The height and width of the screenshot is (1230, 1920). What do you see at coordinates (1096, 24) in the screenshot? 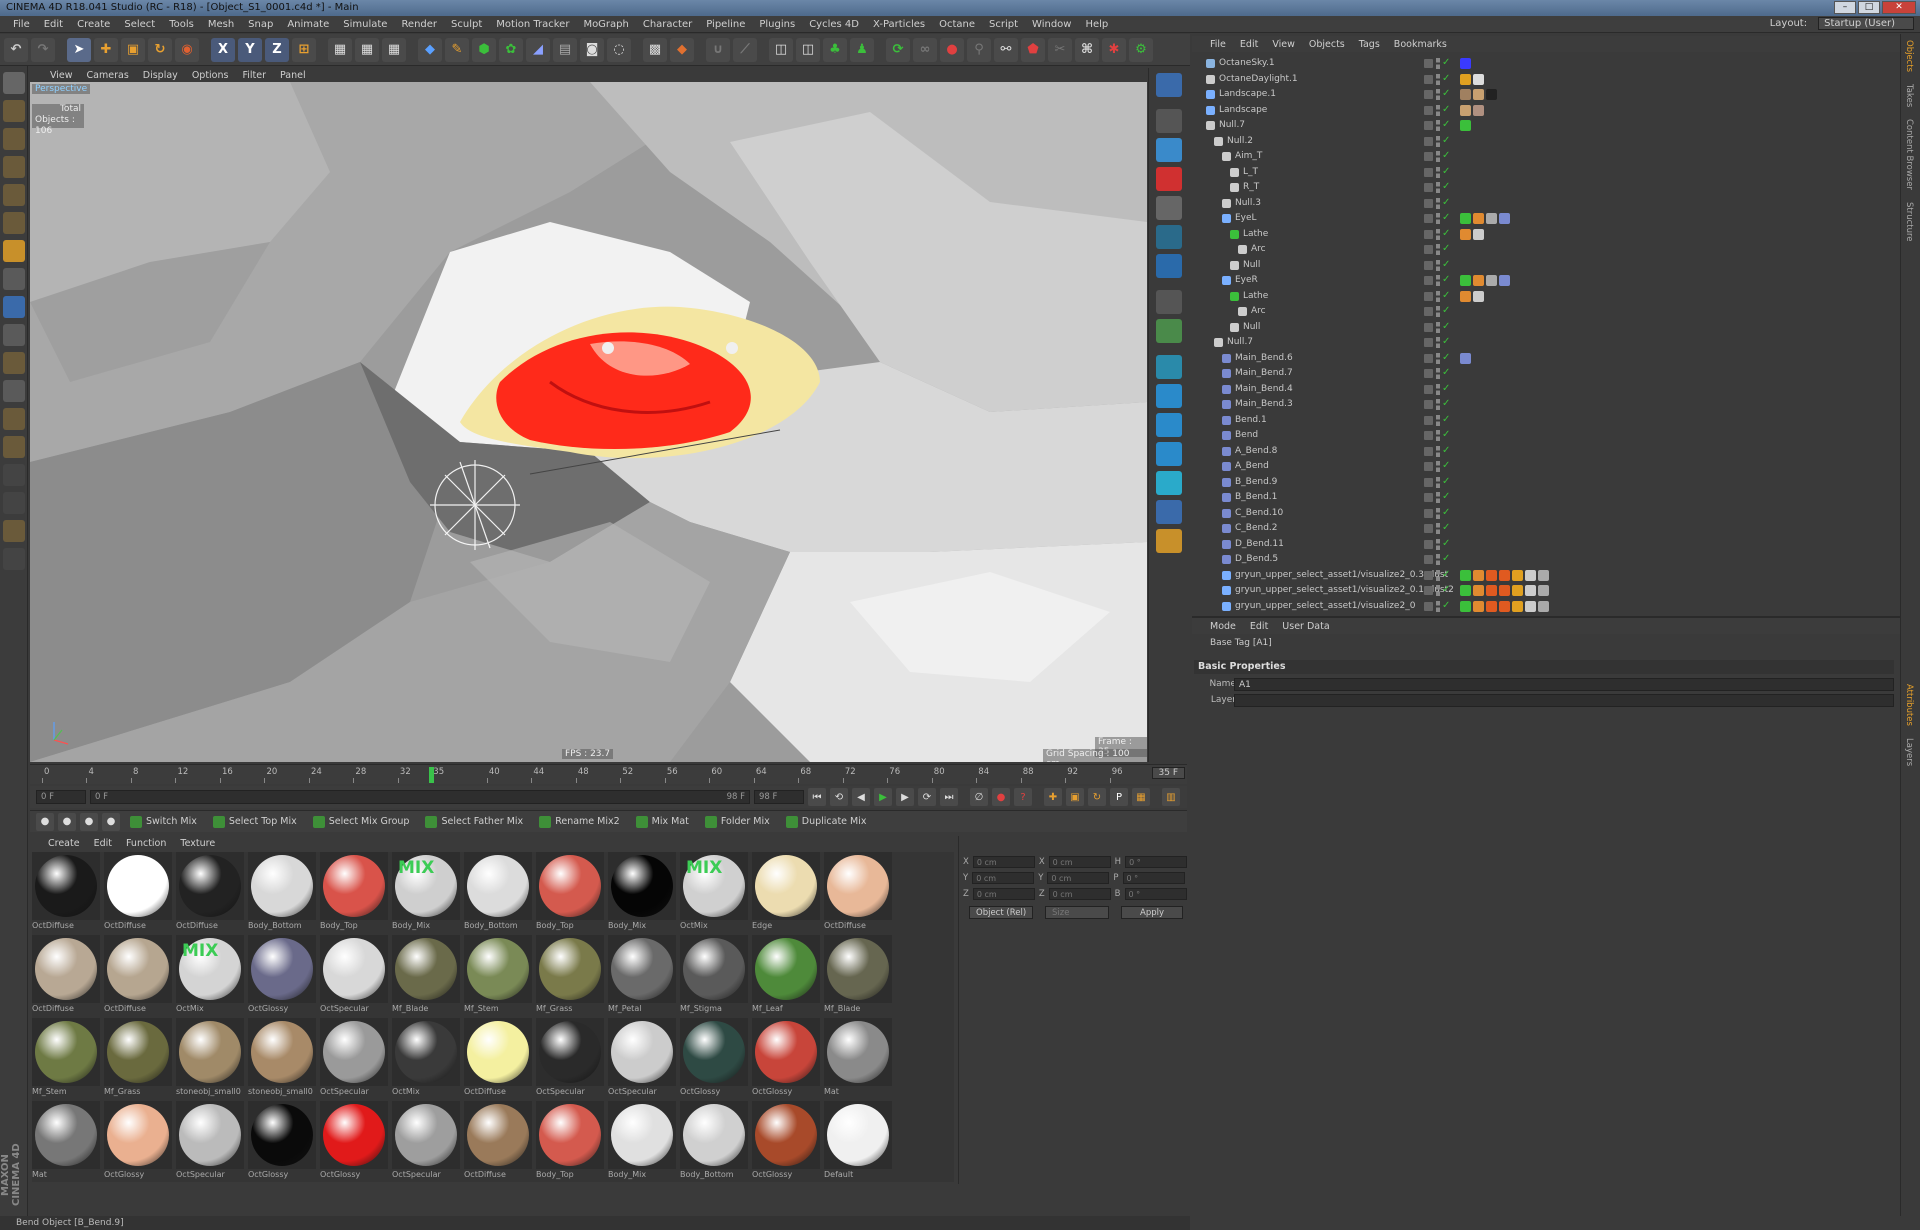
I see `menu-help: Help` at bounding box center [1096, 24].